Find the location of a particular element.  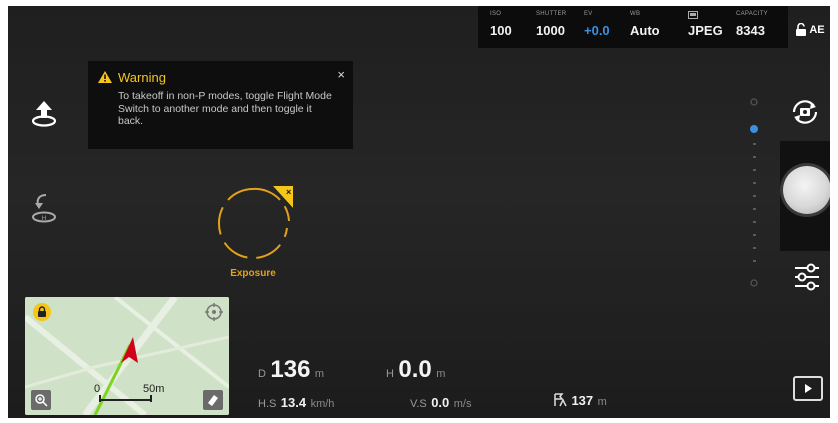

eraser-icon is located at coordinates (213, 400).